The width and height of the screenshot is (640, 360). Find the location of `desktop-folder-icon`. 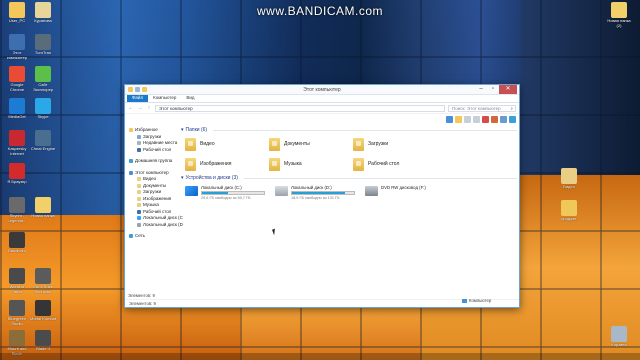

desktop-folder-icon is located at coordinates (139, 211).